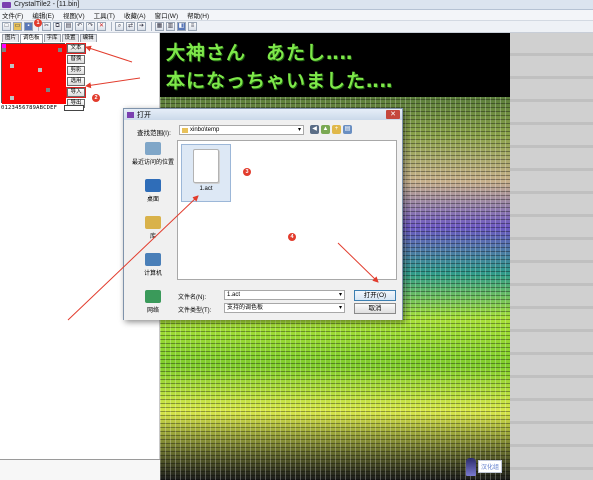 Image resolution: width=593 pixels, height=480 pixels. I want to click on file-item: 1.act, so click(206, 173).